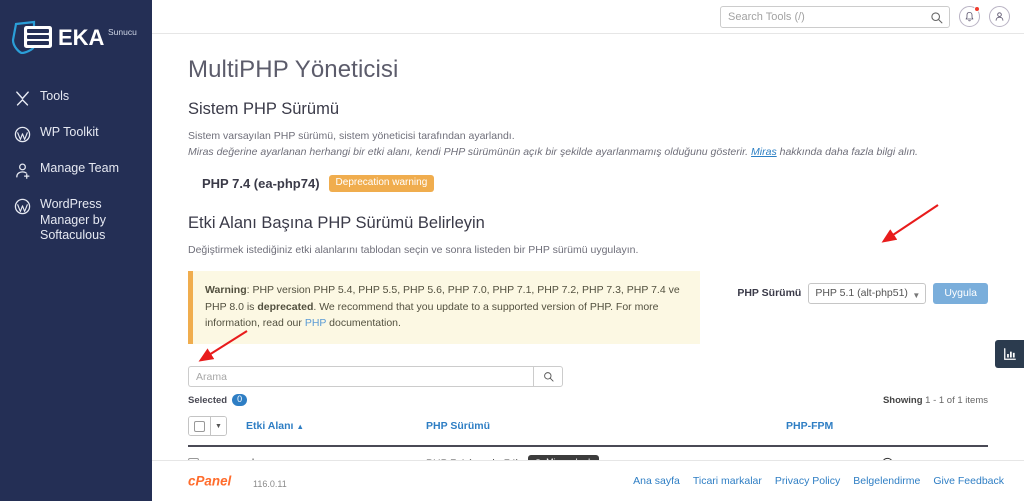 The height and width of the screenshot is (501, 1024). I want to click on select-all-group: ▼, so click(207, 426).